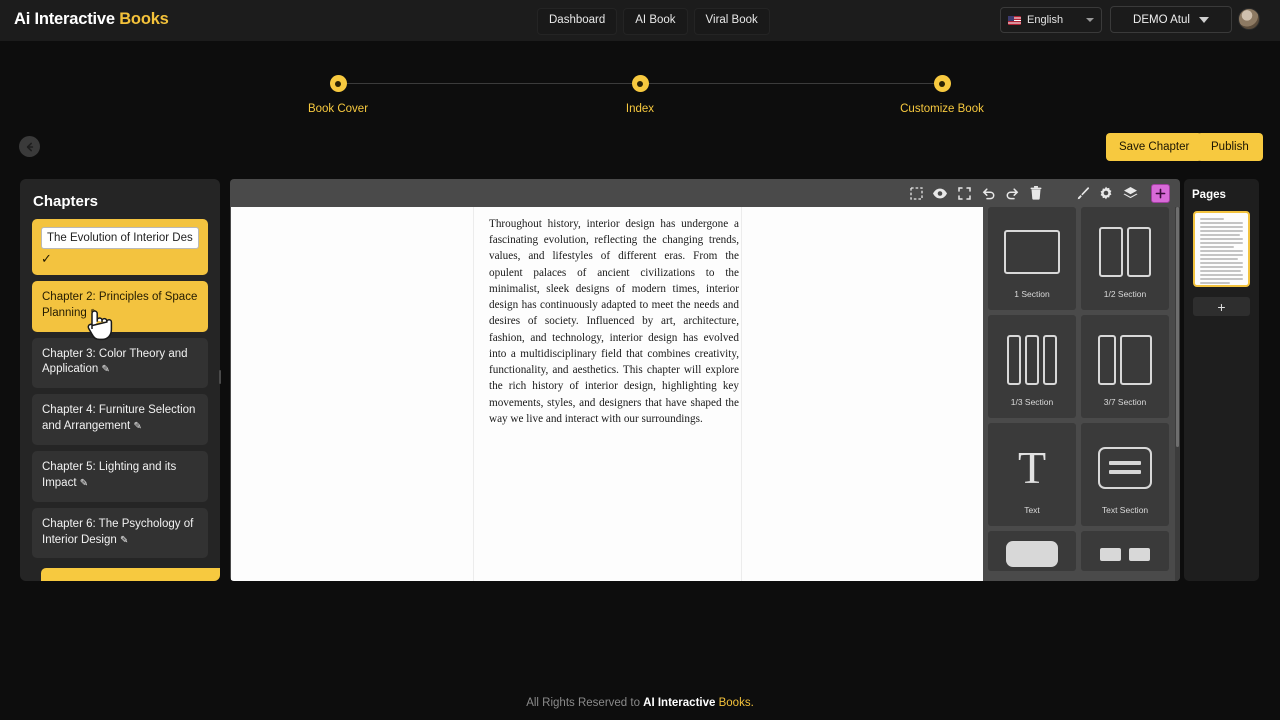 This screenshot has height=720, width=1280. I want to click on footer-brand-primary: AI Interactive, so click(679, 703).